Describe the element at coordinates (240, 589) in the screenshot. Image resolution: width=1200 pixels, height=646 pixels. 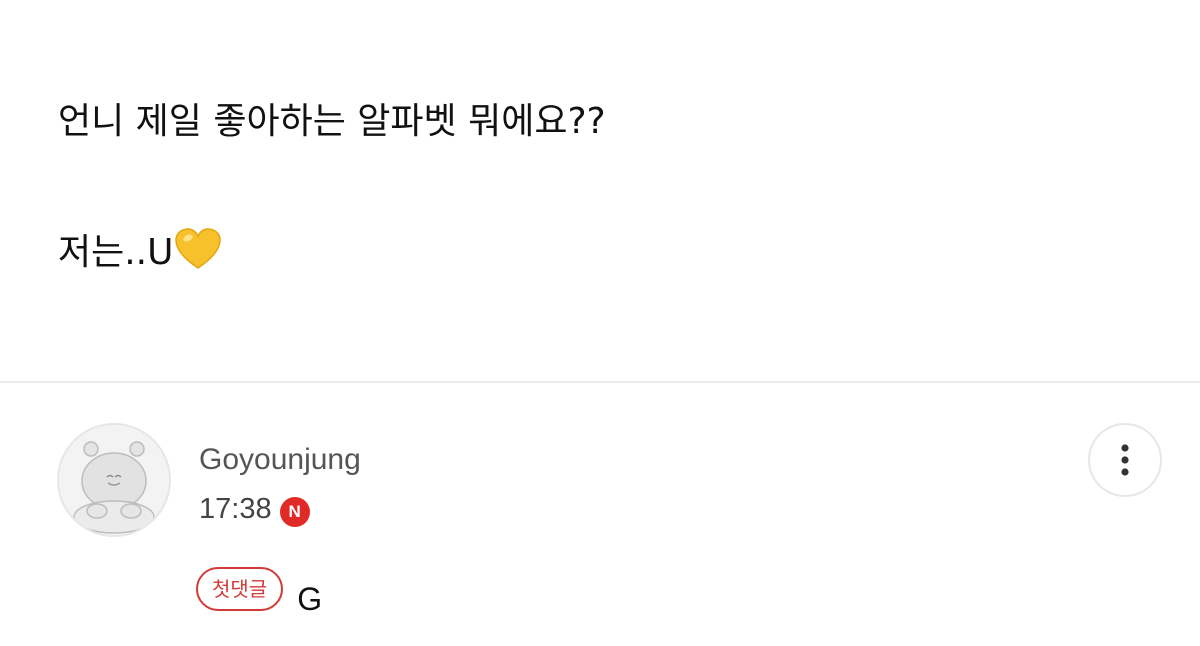
I see `first-comment-badge: 첫댓글` at that location.